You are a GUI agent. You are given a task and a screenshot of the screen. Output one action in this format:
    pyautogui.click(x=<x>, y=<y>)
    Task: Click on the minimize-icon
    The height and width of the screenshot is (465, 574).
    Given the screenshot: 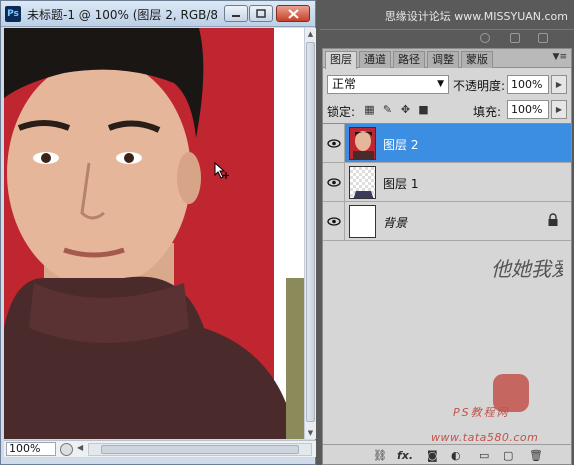 What is the action you would take?
    pyautogui.click(x=236, y=15)
    